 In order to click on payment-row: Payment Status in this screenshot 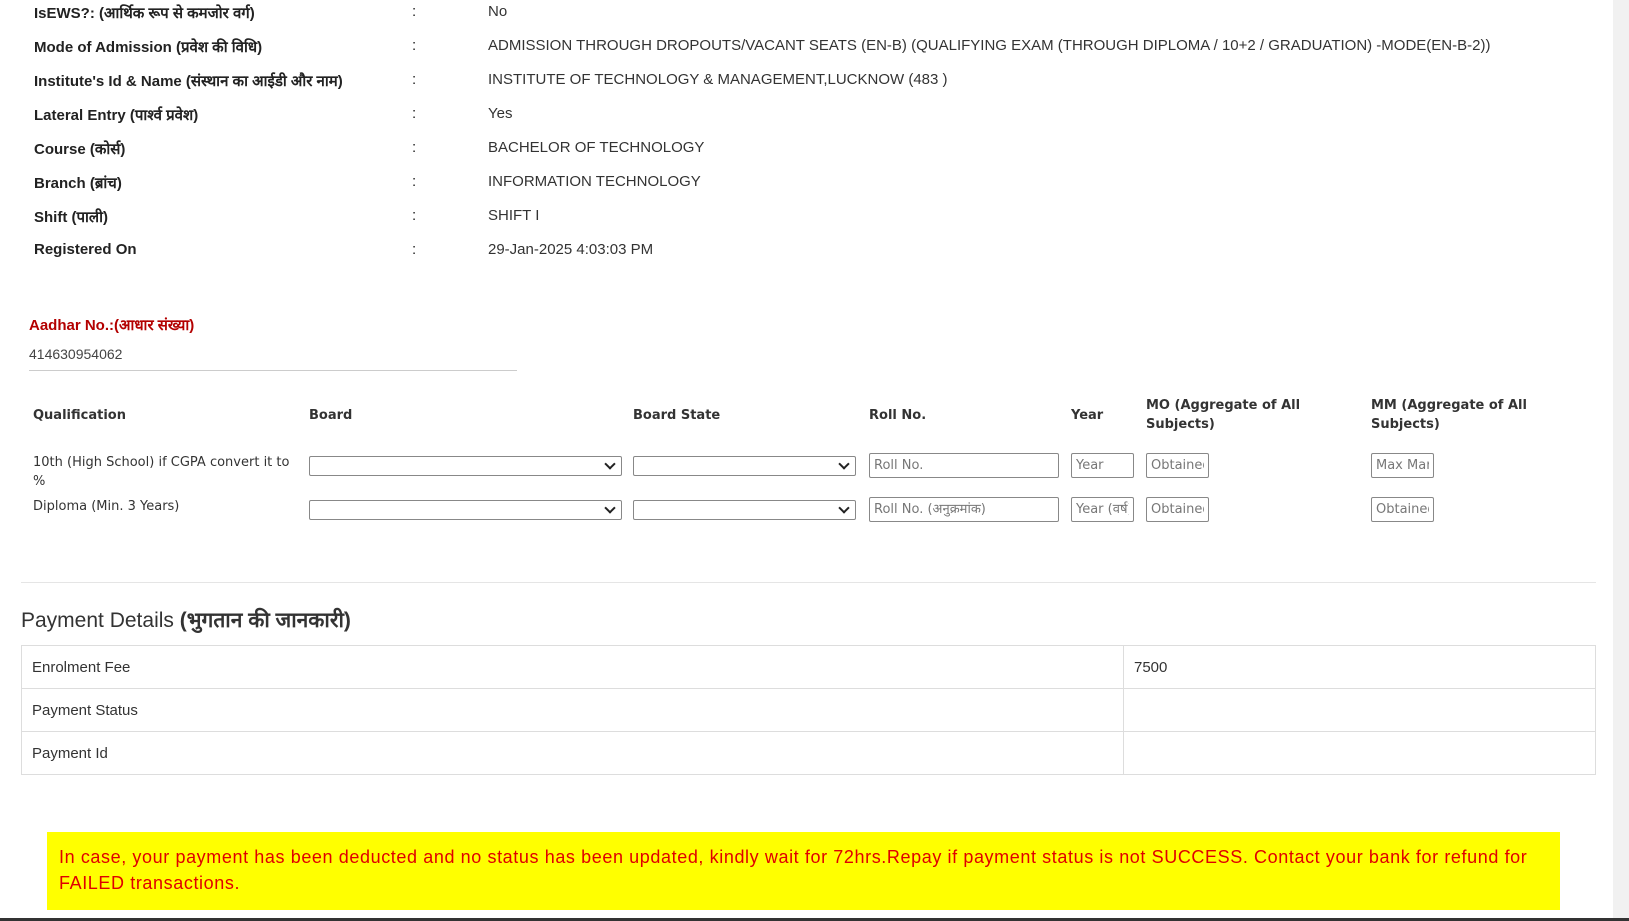, I will do `click(808, 710)`.